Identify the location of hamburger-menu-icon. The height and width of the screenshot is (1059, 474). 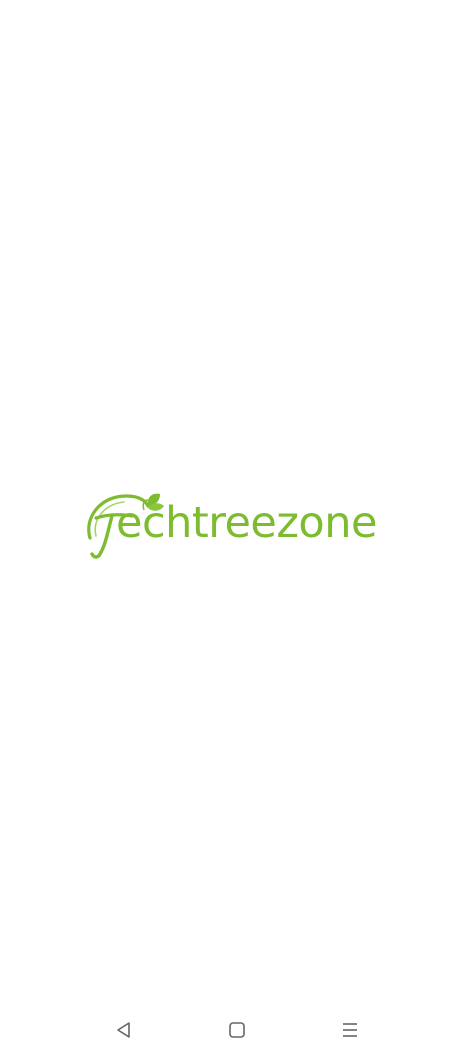
(350, 1030).